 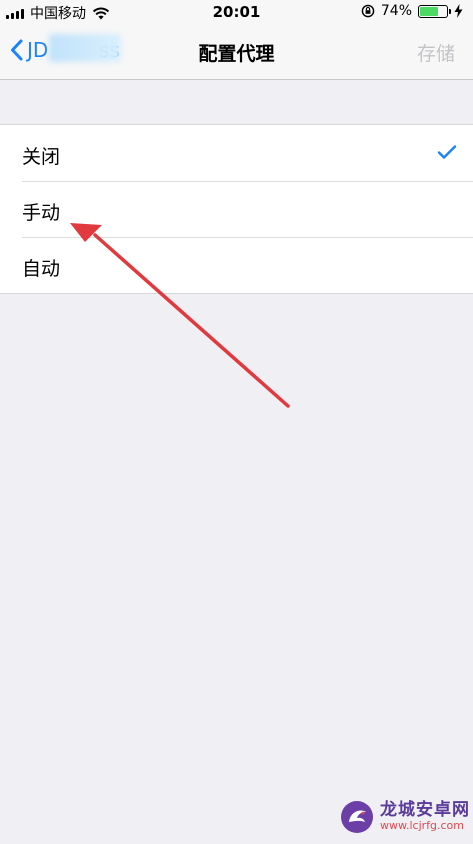 I want to click on option-label: 自动, so click(x=41, y=269).